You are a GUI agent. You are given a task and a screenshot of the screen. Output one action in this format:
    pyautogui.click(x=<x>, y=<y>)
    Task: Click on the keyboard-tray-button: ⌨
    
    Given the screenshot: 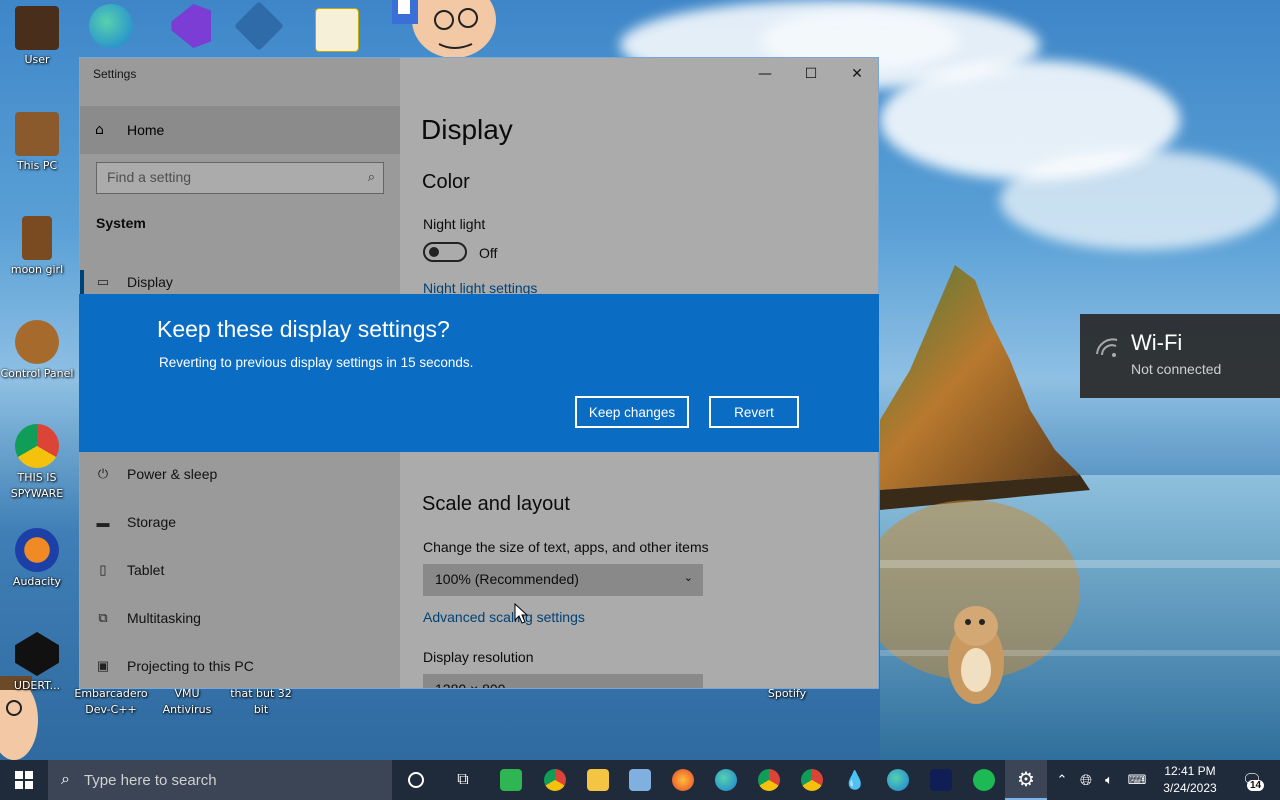 What is the action you would take?
    pyautogui.click(x=1137, y=780)
    